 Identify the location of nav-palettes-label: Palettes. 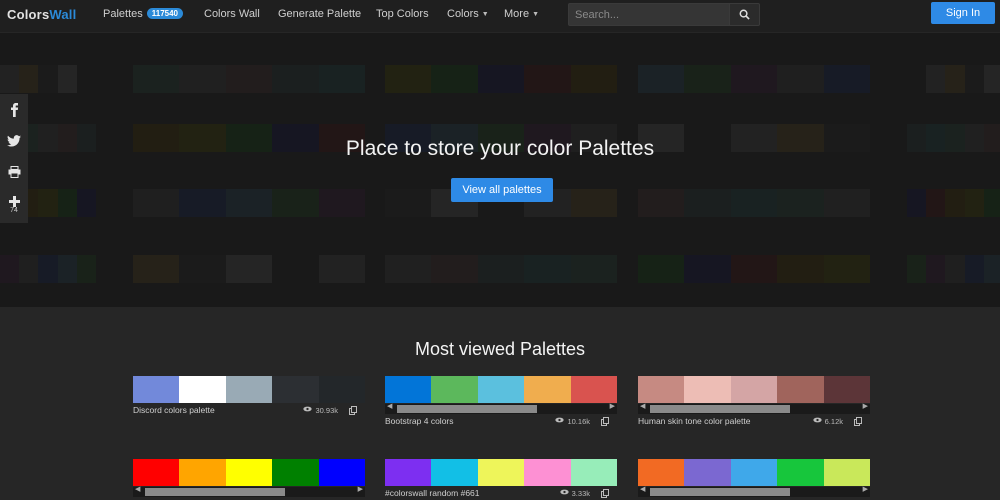
(123, 14).